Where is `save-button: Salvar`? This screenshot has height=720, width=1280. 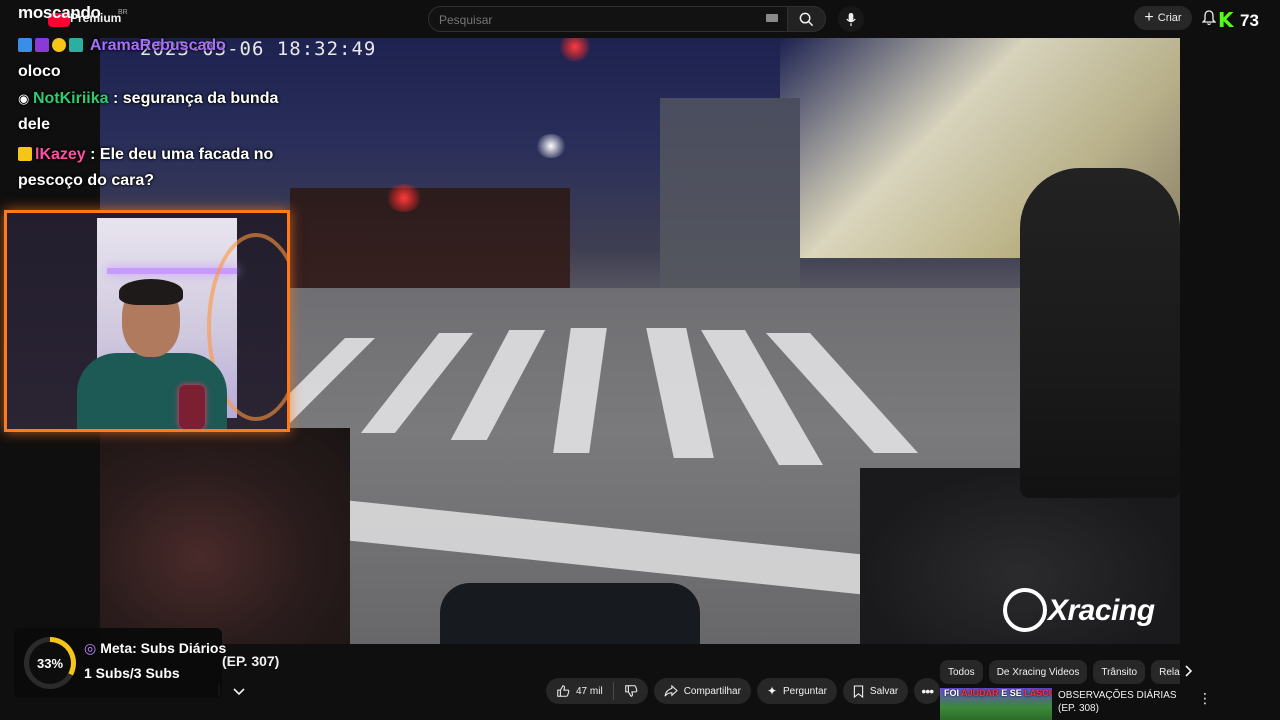 save-button: Salvar is located at coordinates (875, 691).